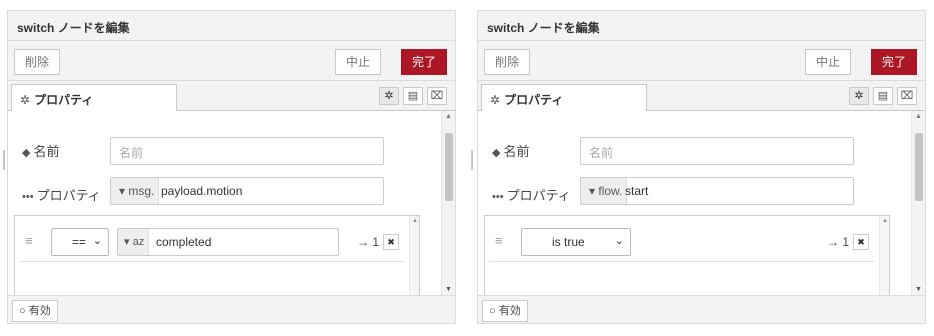 The width and height of the screenshot is (934, 336). I want to click on close-icon: ✖, so click(861, 242).